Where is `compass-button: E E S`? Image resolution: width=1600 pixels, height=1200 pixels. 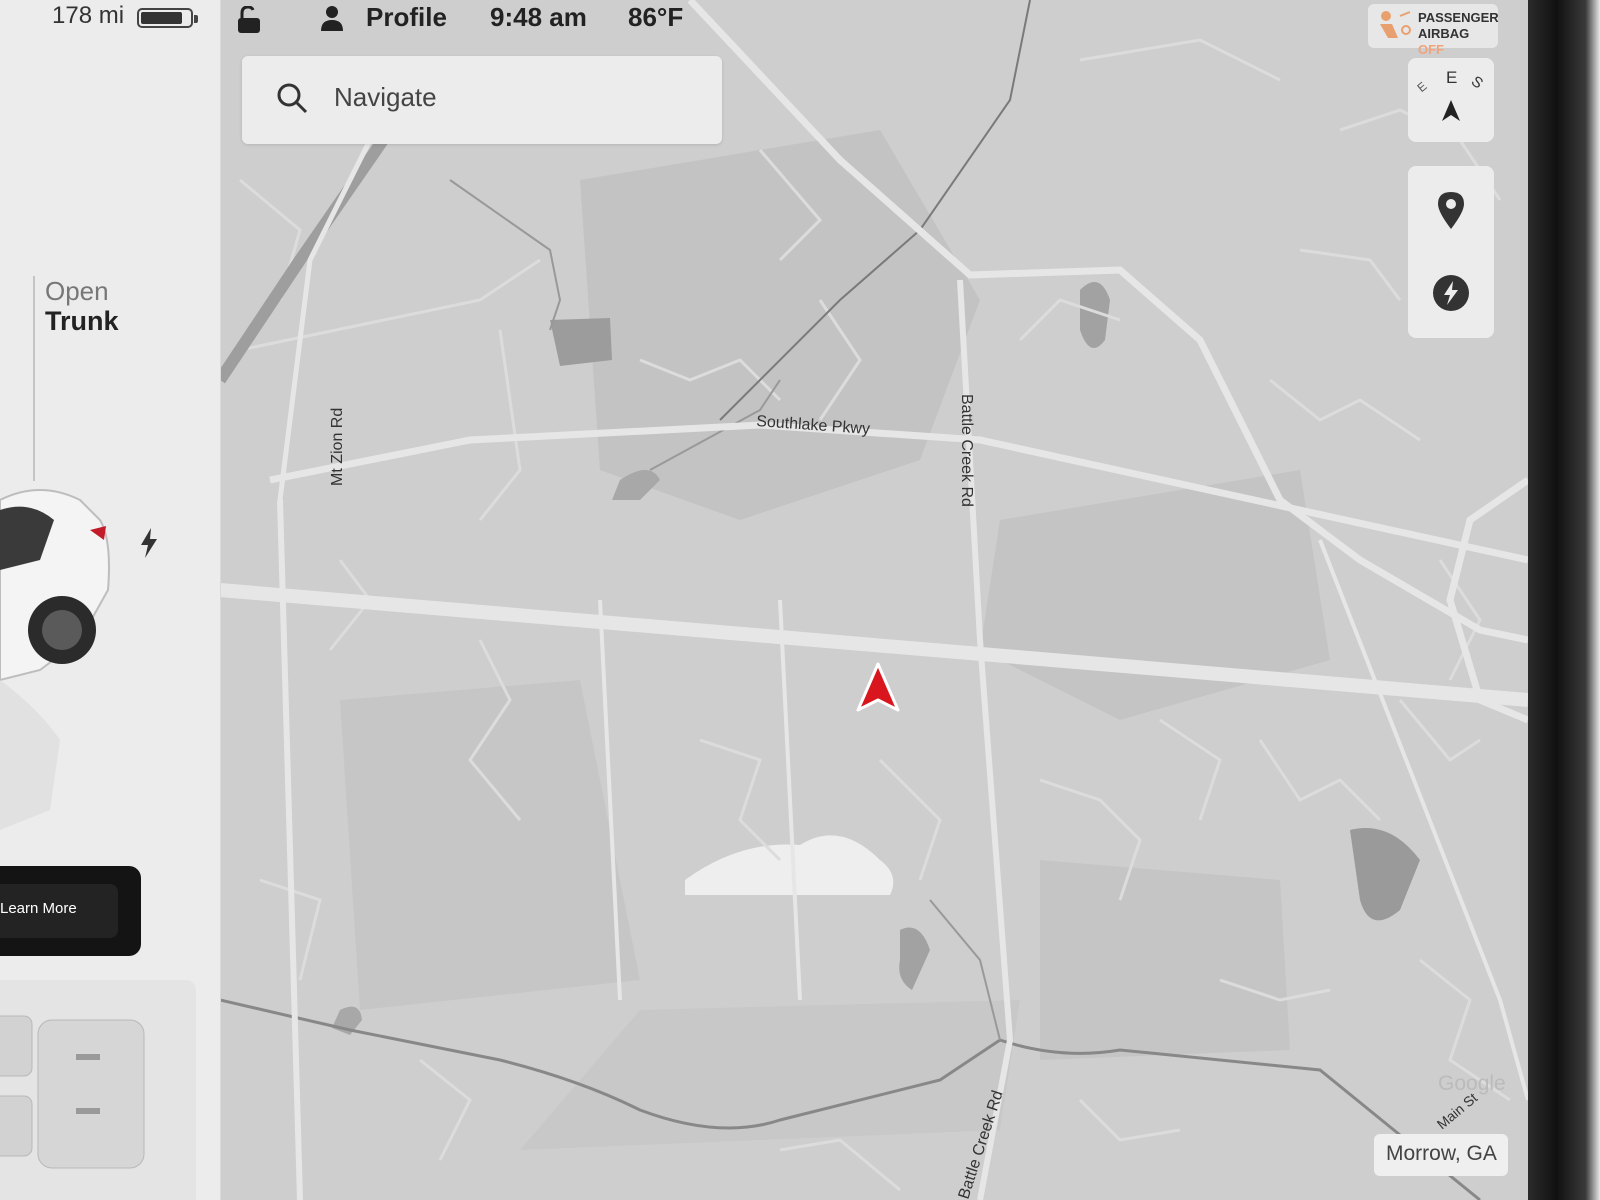
compass-button: E E S is located at coordinates (1451, 100).